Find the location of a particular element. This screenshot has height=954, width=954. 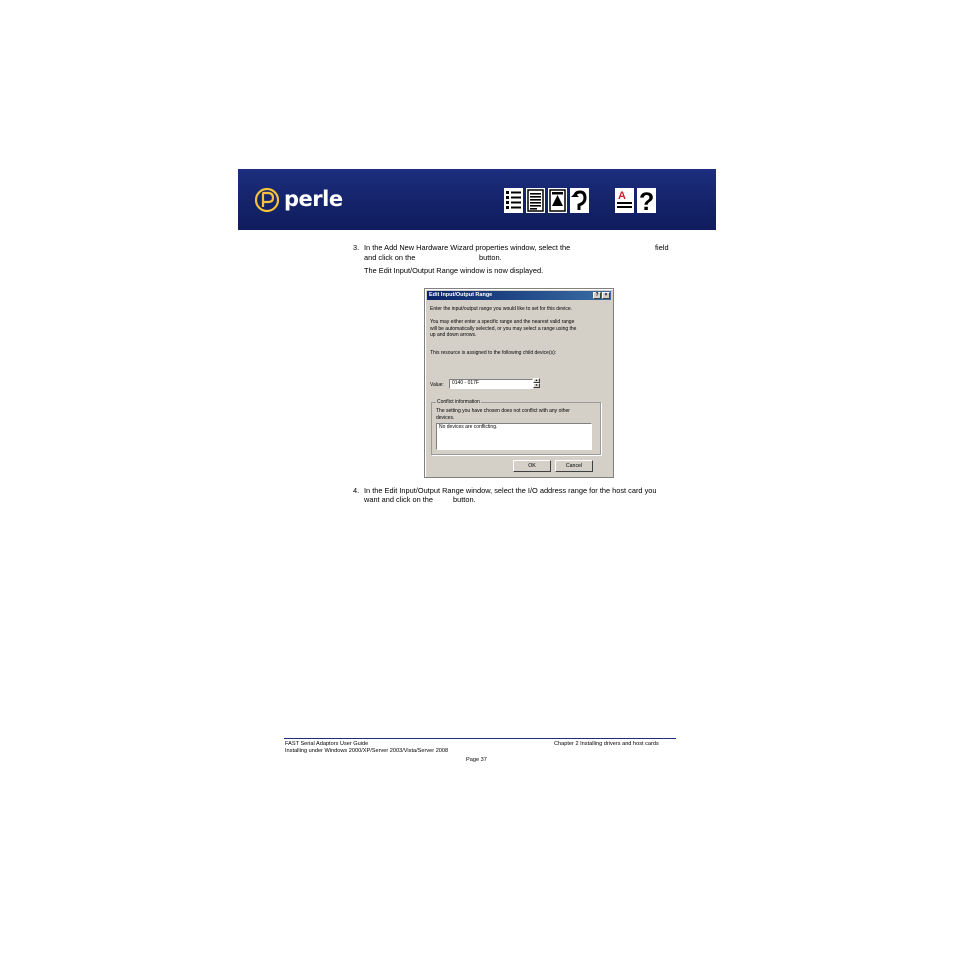

logo-text: perle is located at coordinates (313, 199).